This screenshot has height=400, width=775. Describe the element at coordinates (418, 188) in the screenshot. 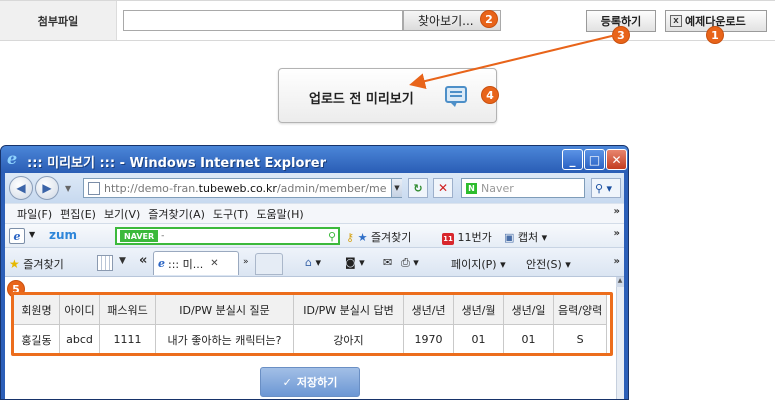

I see `refresh-icon: ↻` at that location.